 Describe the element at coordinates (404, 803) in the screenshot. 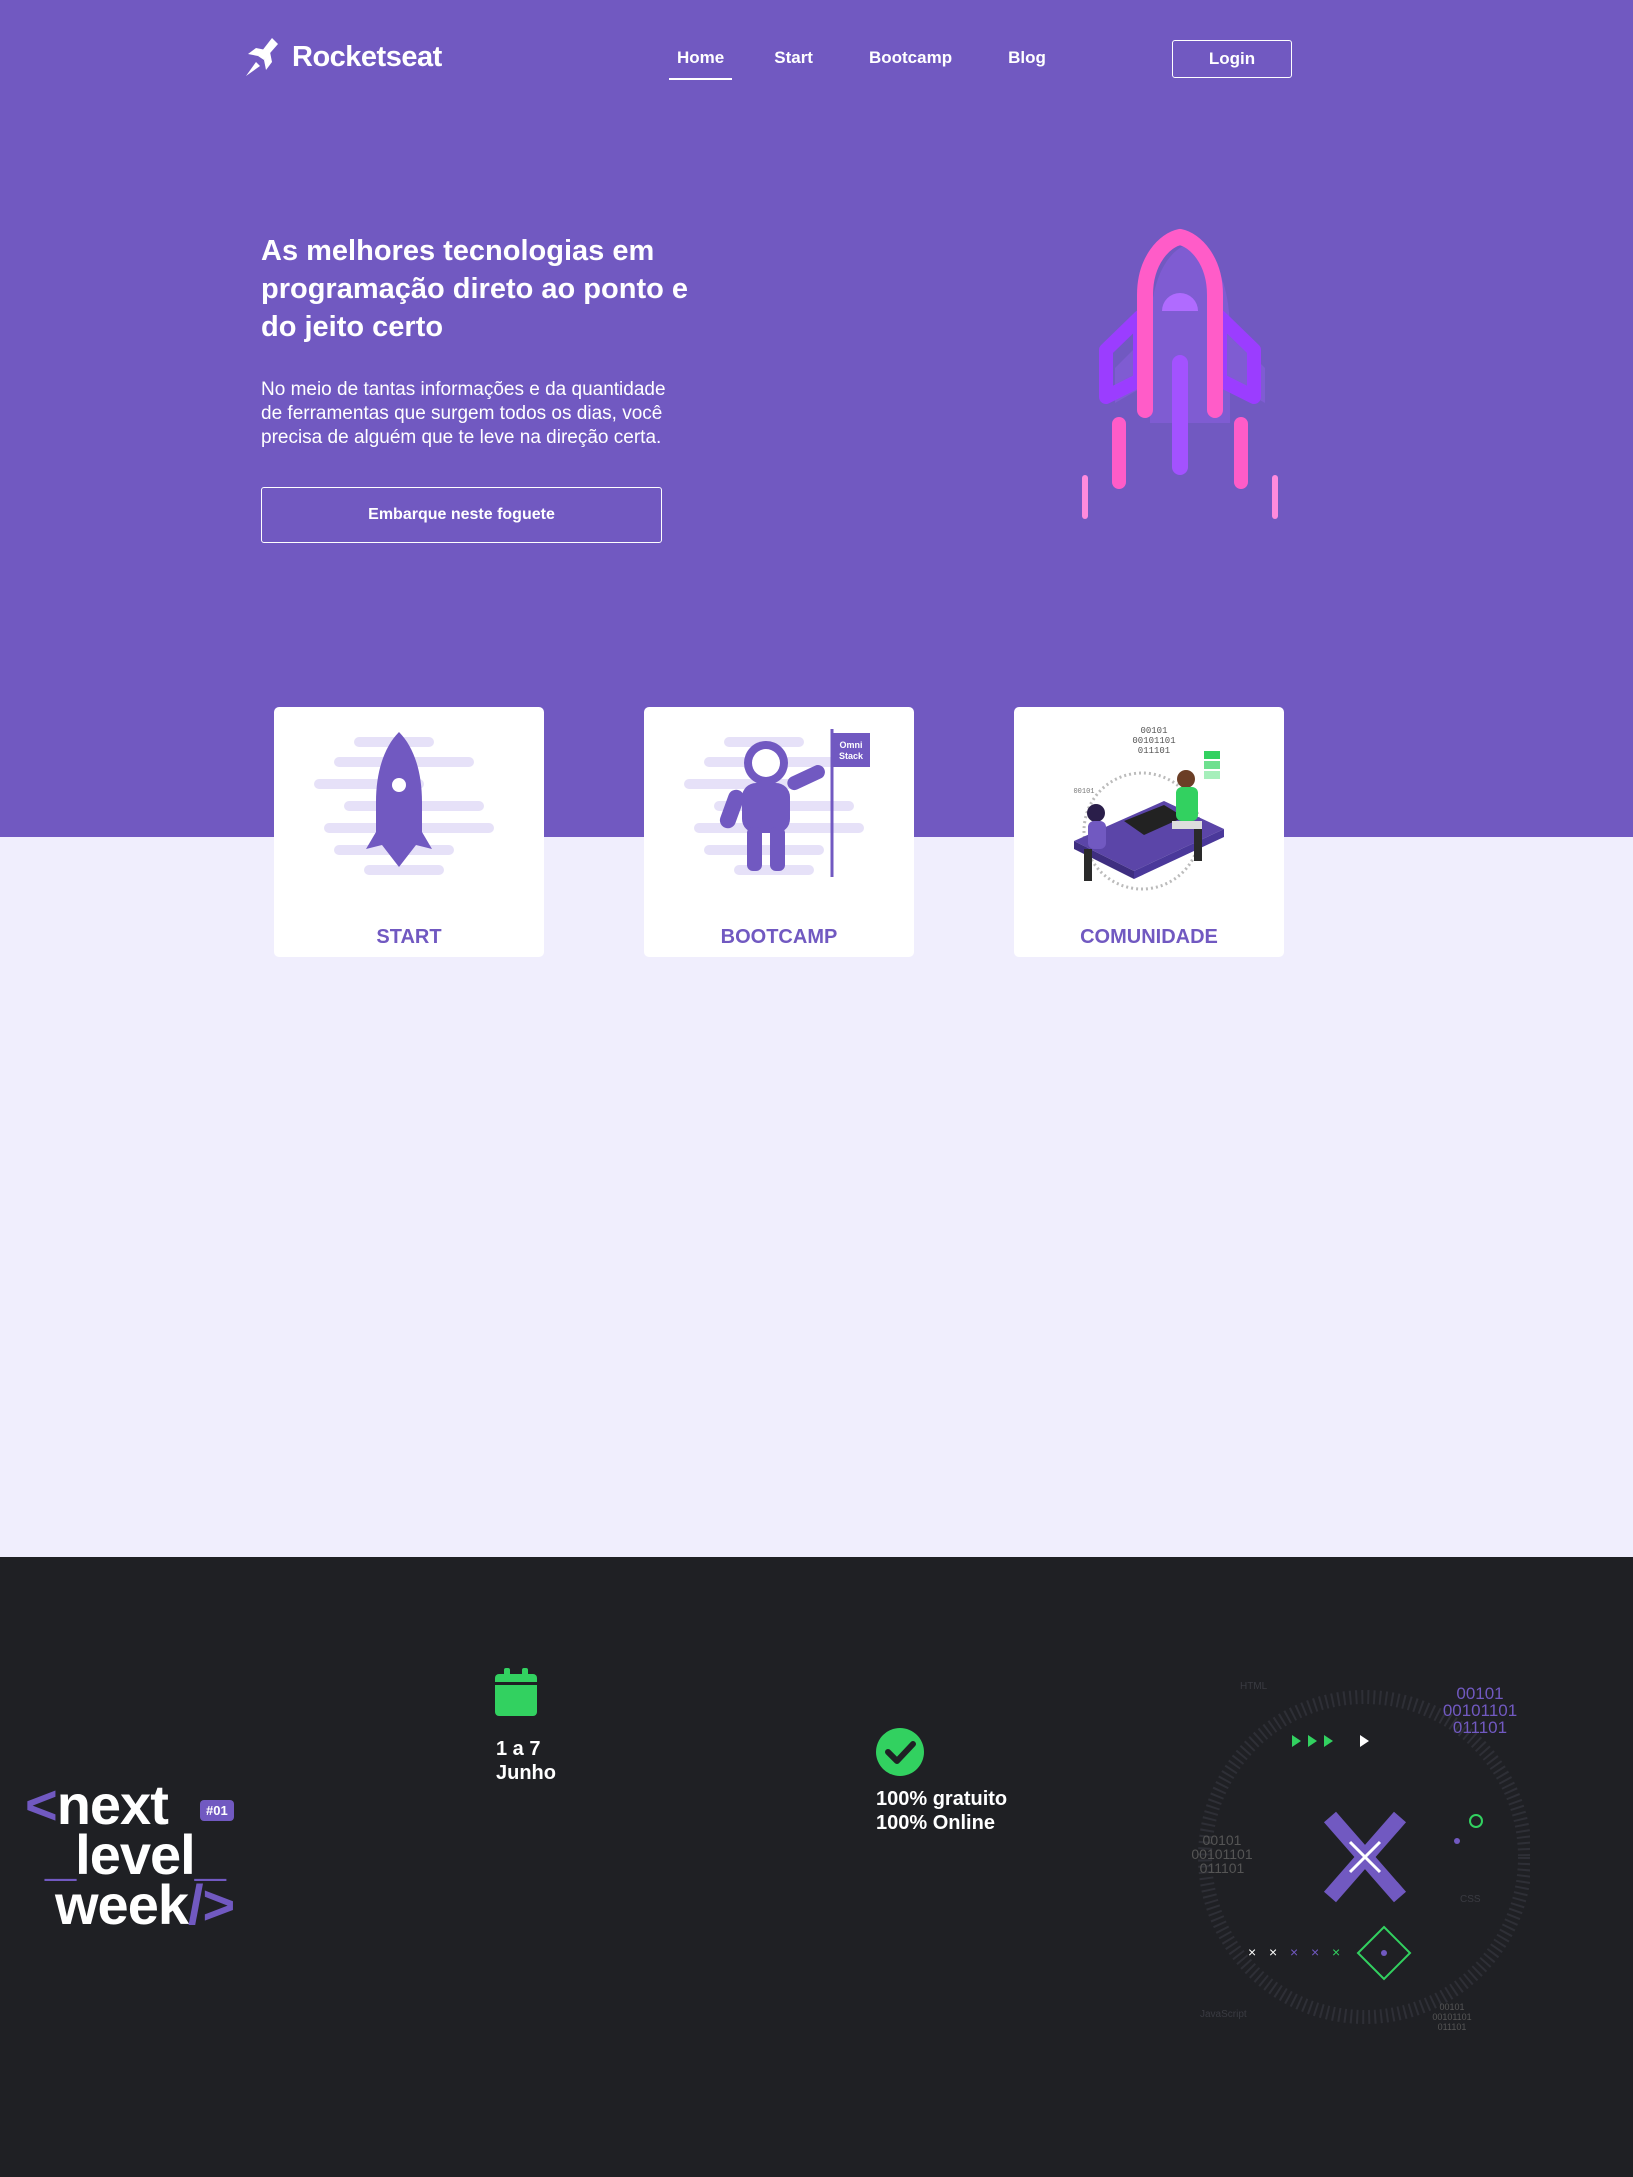

I see `rocket-icon` at that location.